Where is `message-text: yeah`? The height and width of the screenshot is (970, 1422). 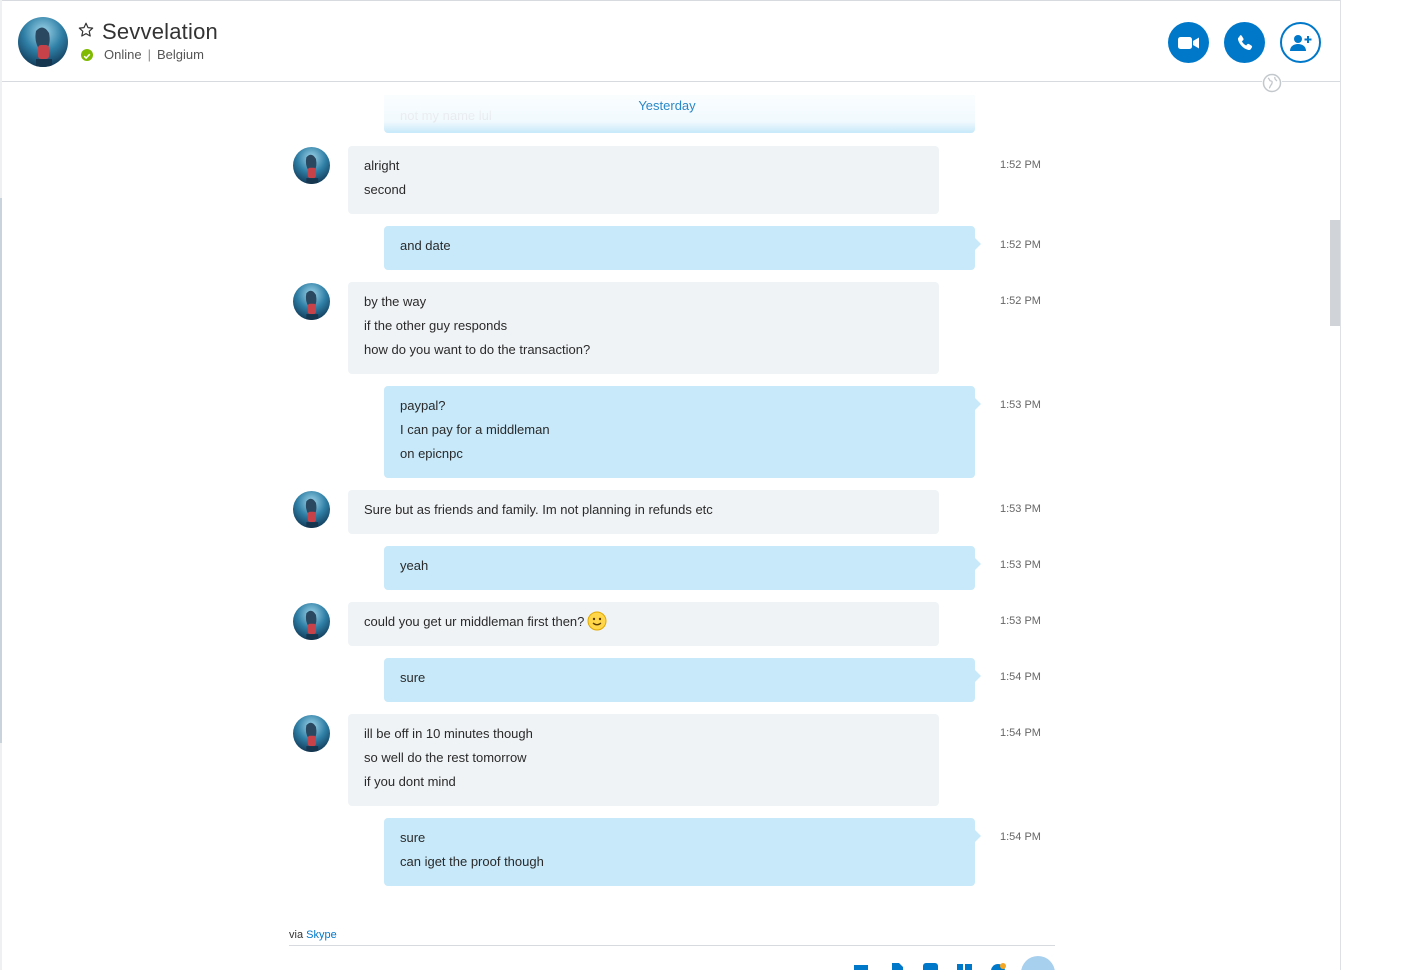 message-text: yeah is located at coordinates (414, 565).